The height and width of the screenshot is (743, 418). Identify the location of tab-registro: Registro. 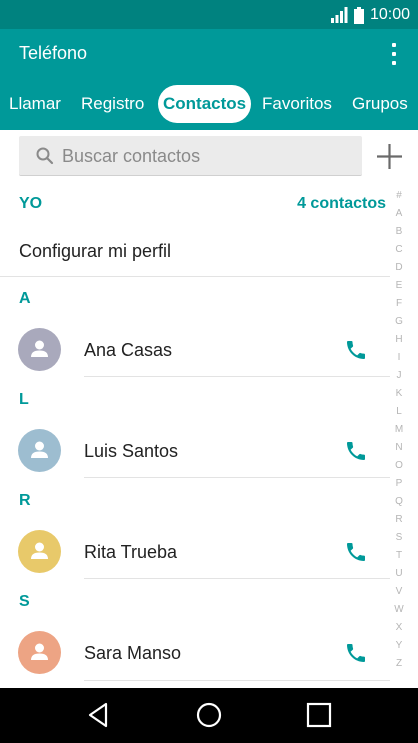
(112, 104).